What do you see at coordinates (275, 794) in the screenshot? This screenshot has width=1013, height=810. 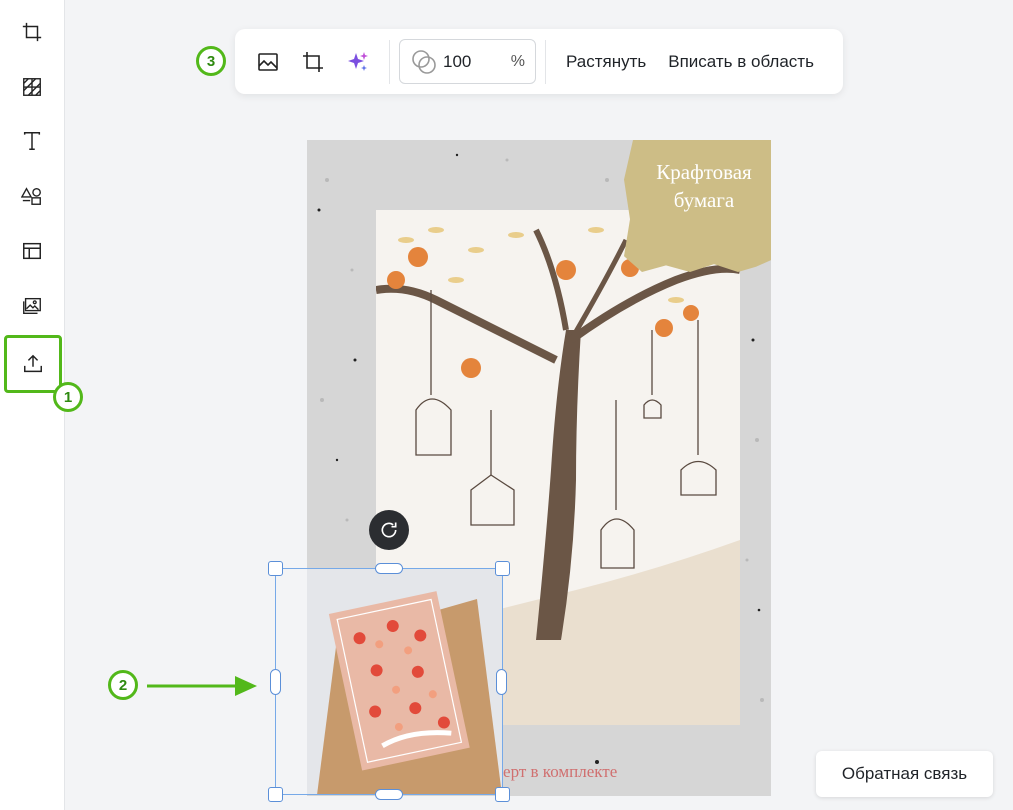 I see `resize-handle-bottom-left` at bounding box center [275, 794].